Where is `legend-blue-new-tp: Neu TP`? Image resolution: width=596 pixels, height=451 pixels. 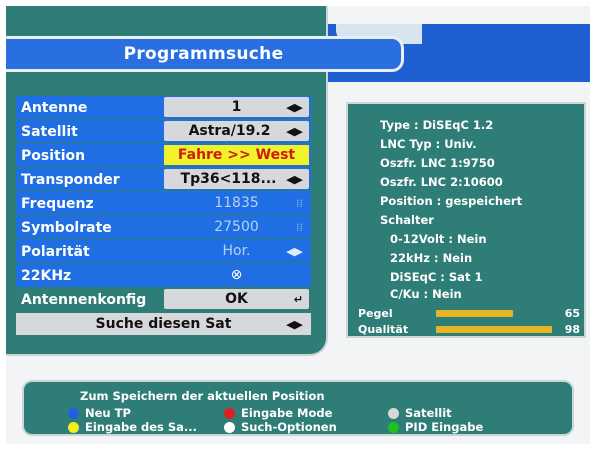 legend-blue-new-tp: Neu TP is located at coordinates (99, 413).